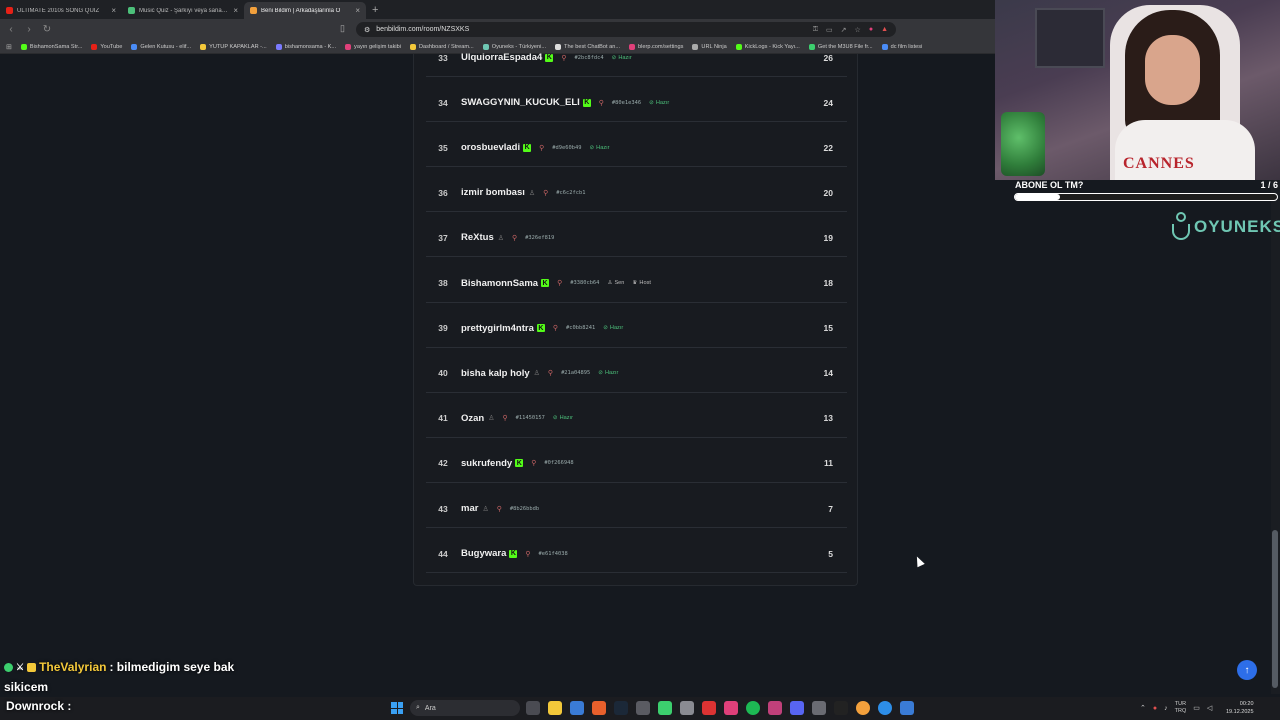 The image size is (1280, 720). What do you see at coordinates (1246, 704) in the screenshot?
I see `clock-time: 00:20` at bounding box center [1246, 704].